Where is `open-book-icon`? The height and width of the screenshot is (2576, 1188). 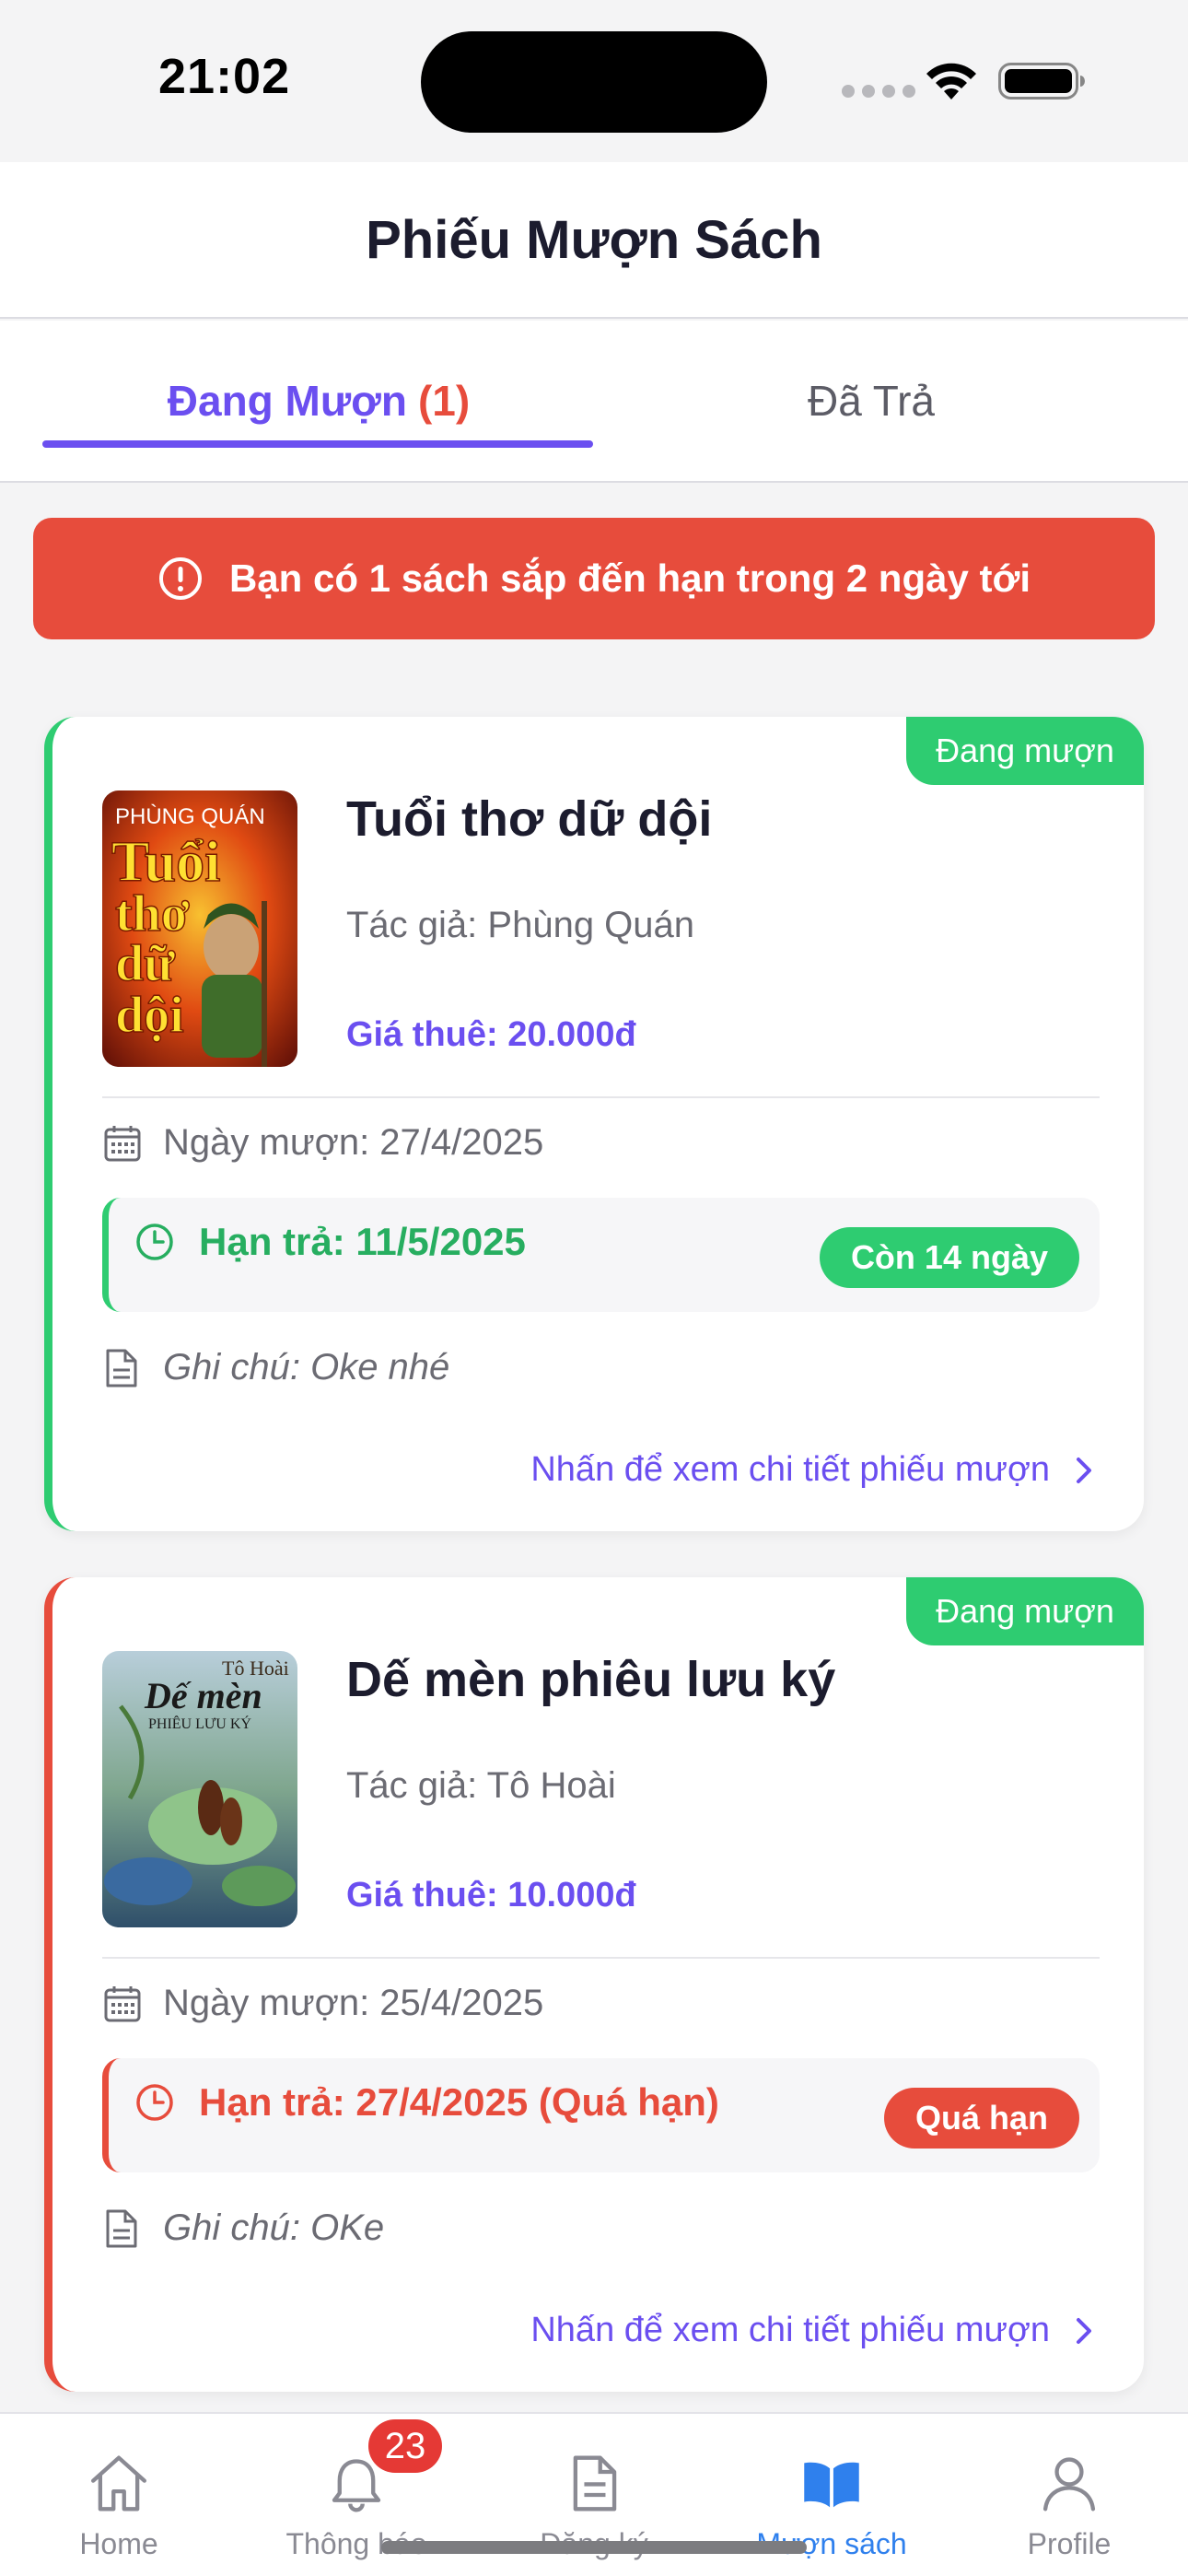
open-book-icon is located at coordinates (831, 2485).